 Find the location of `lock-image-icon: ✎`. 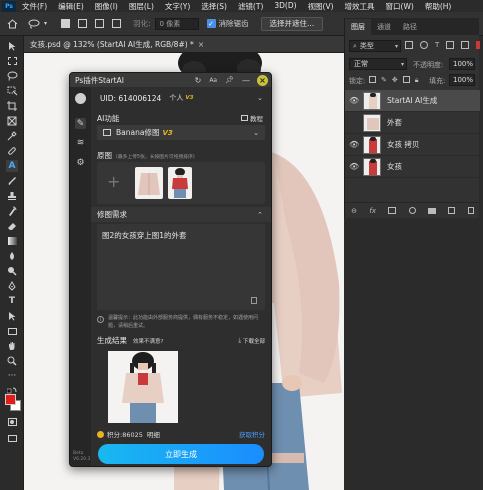

lock-image-icon: ✎ is located at coordinates (384, 80).